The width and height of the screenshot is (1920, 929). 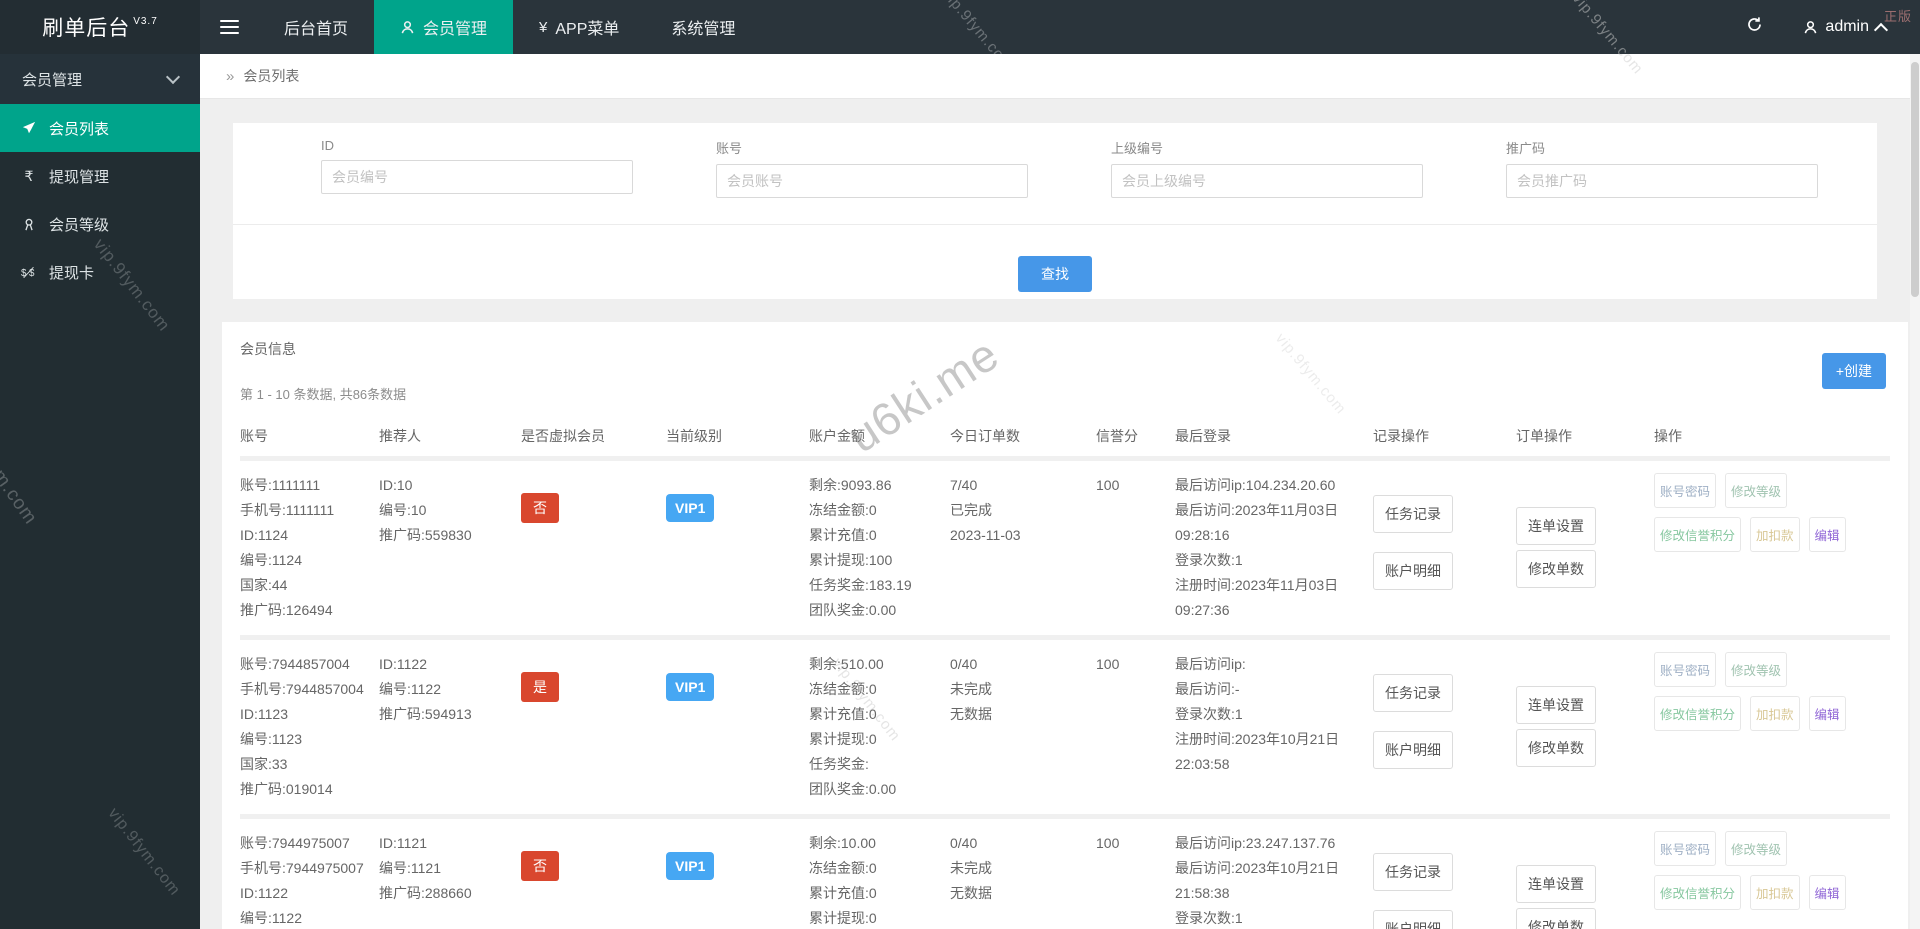 I want to click on search-field-account: 账号, so click(x=872, y=168).